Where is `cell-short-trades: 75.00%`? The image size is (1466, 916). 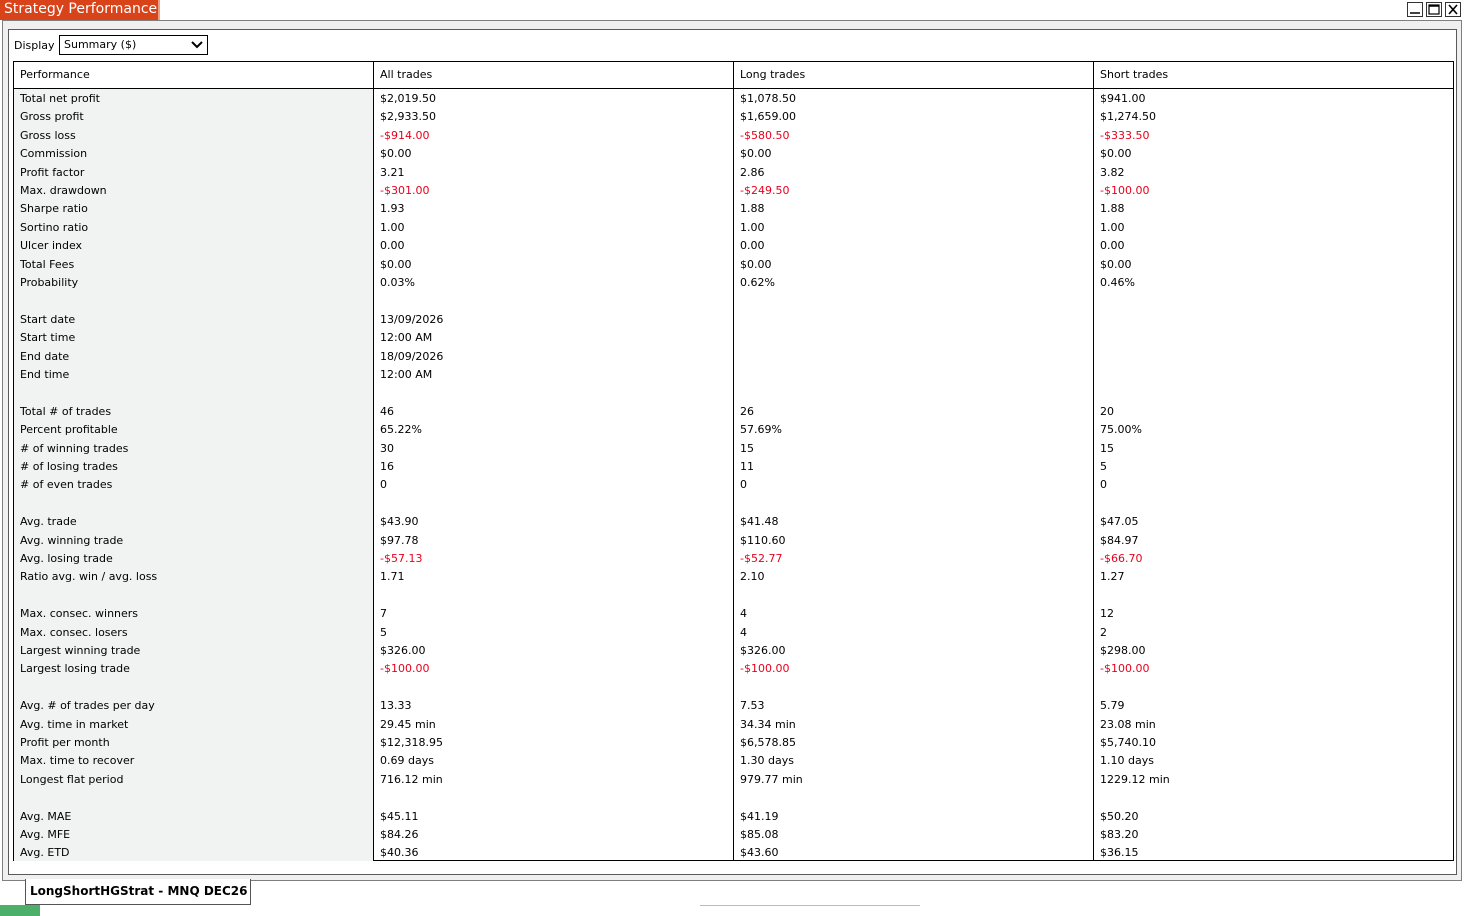
cell-short-trades: 75.00% is located at coordinates (1121, 430).